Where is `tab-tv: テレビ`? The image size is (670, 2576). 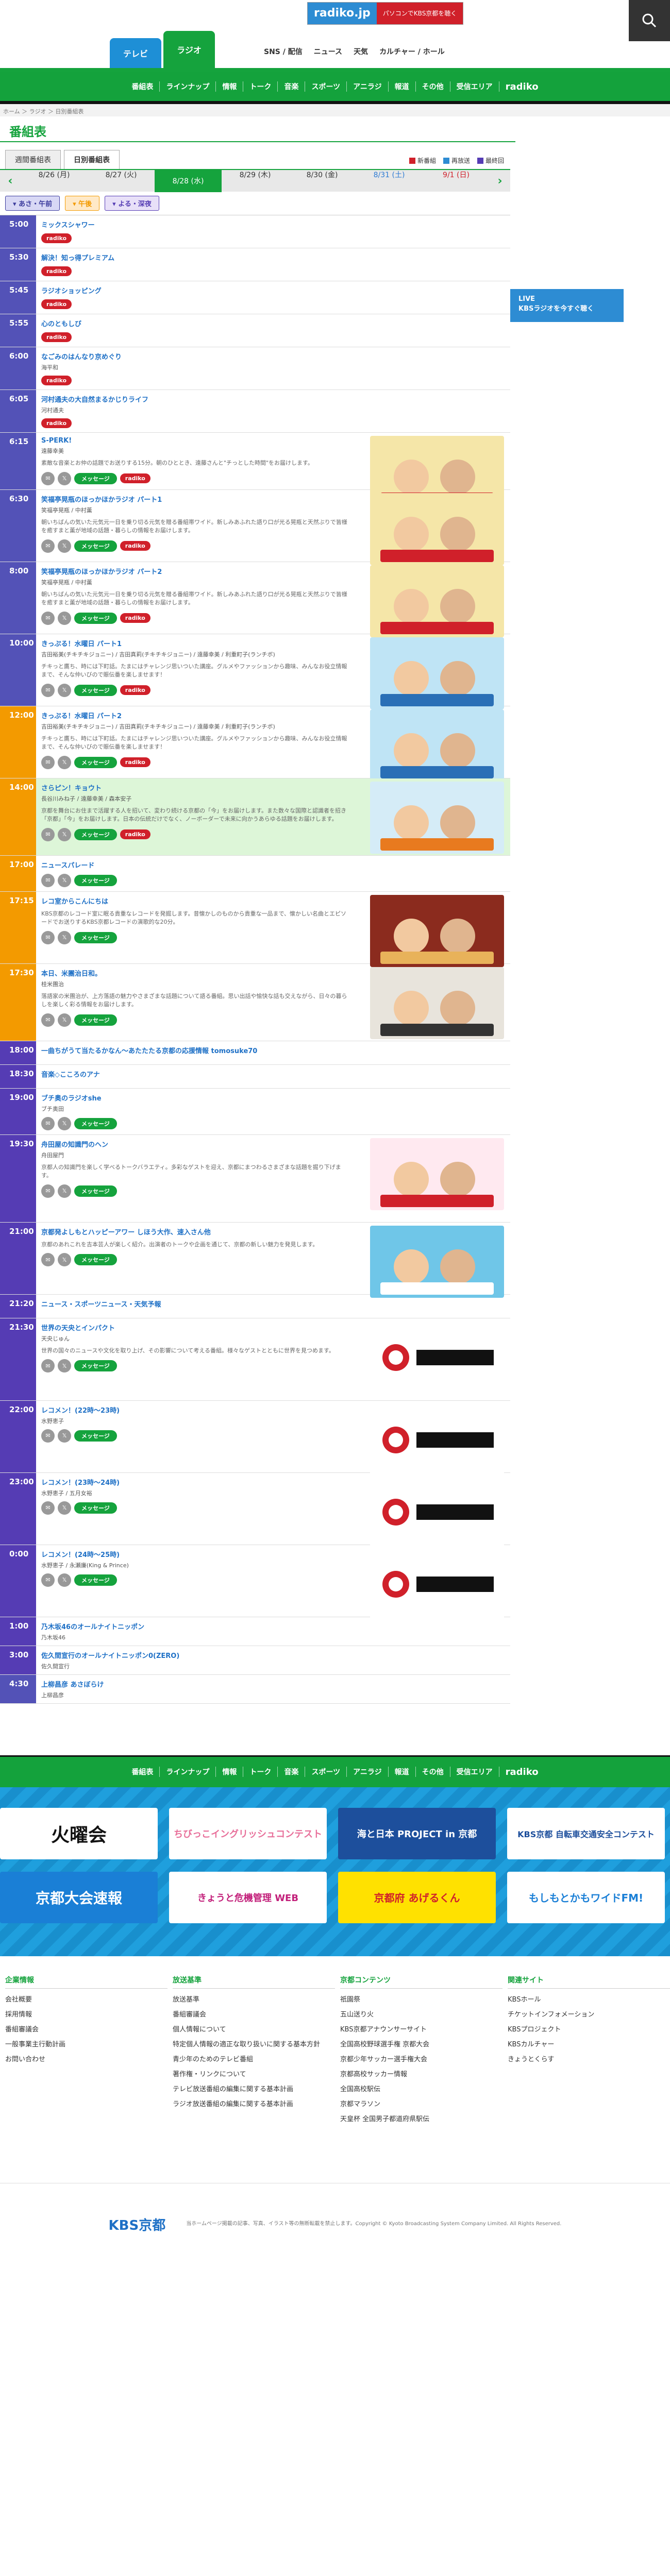
tab-tv: テレビ is located at coordinates (135, 53).